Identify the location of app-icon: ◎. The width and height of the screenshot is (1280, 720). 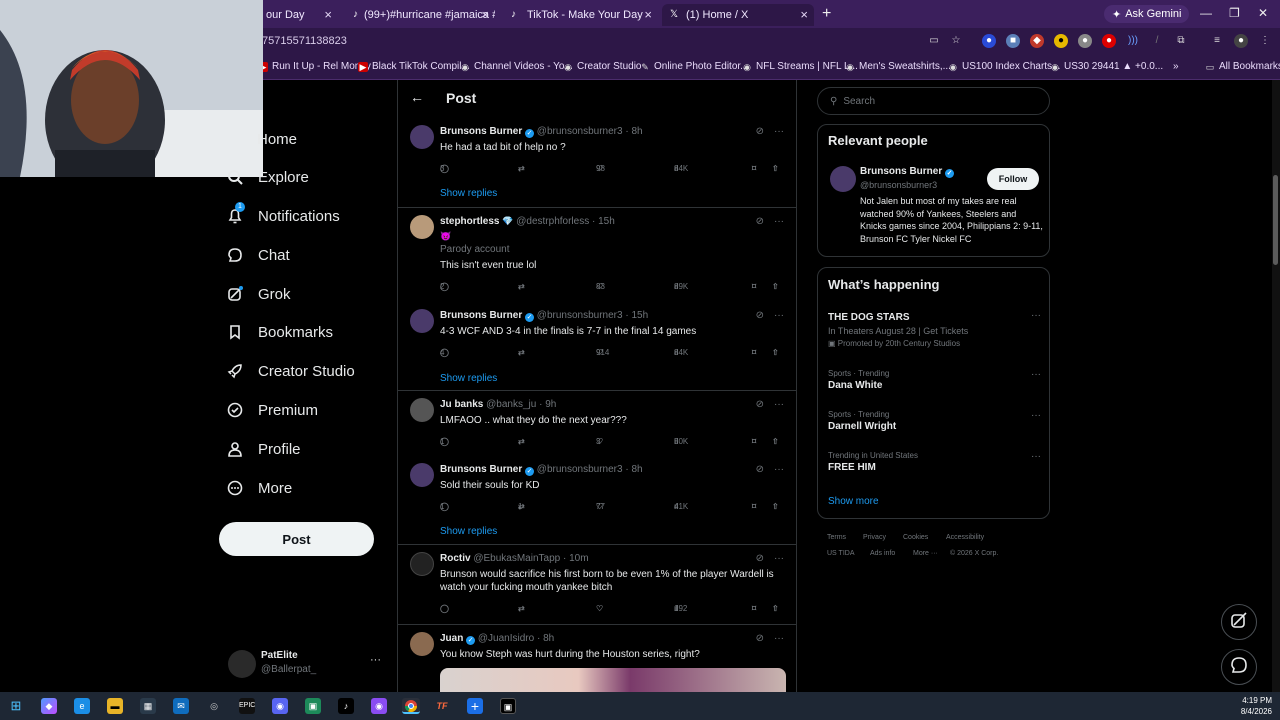
(214, 706).